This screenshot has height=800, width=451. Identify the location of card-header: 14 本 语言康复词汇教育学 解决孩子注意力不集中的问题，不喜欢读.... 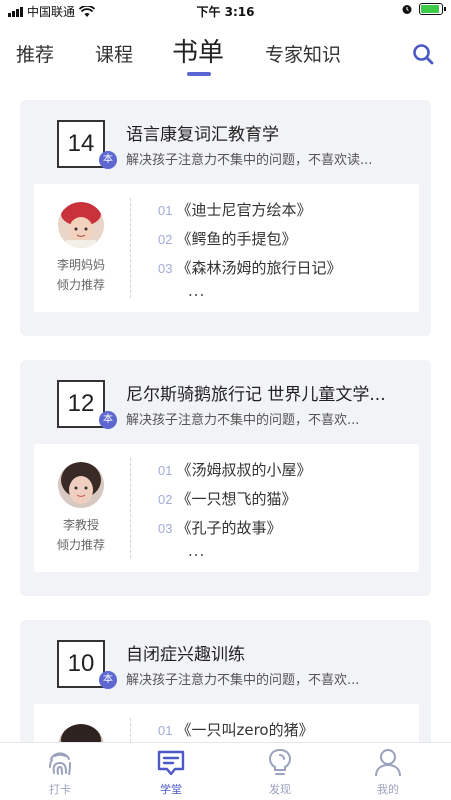
(225, 142).